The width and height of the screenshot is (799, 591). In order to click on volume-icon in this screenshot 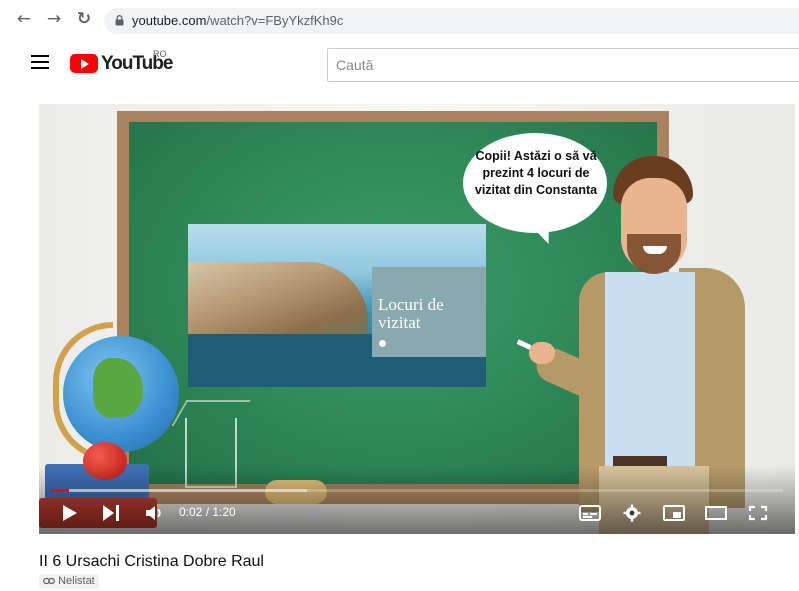, I will do `click(156, 513)`.